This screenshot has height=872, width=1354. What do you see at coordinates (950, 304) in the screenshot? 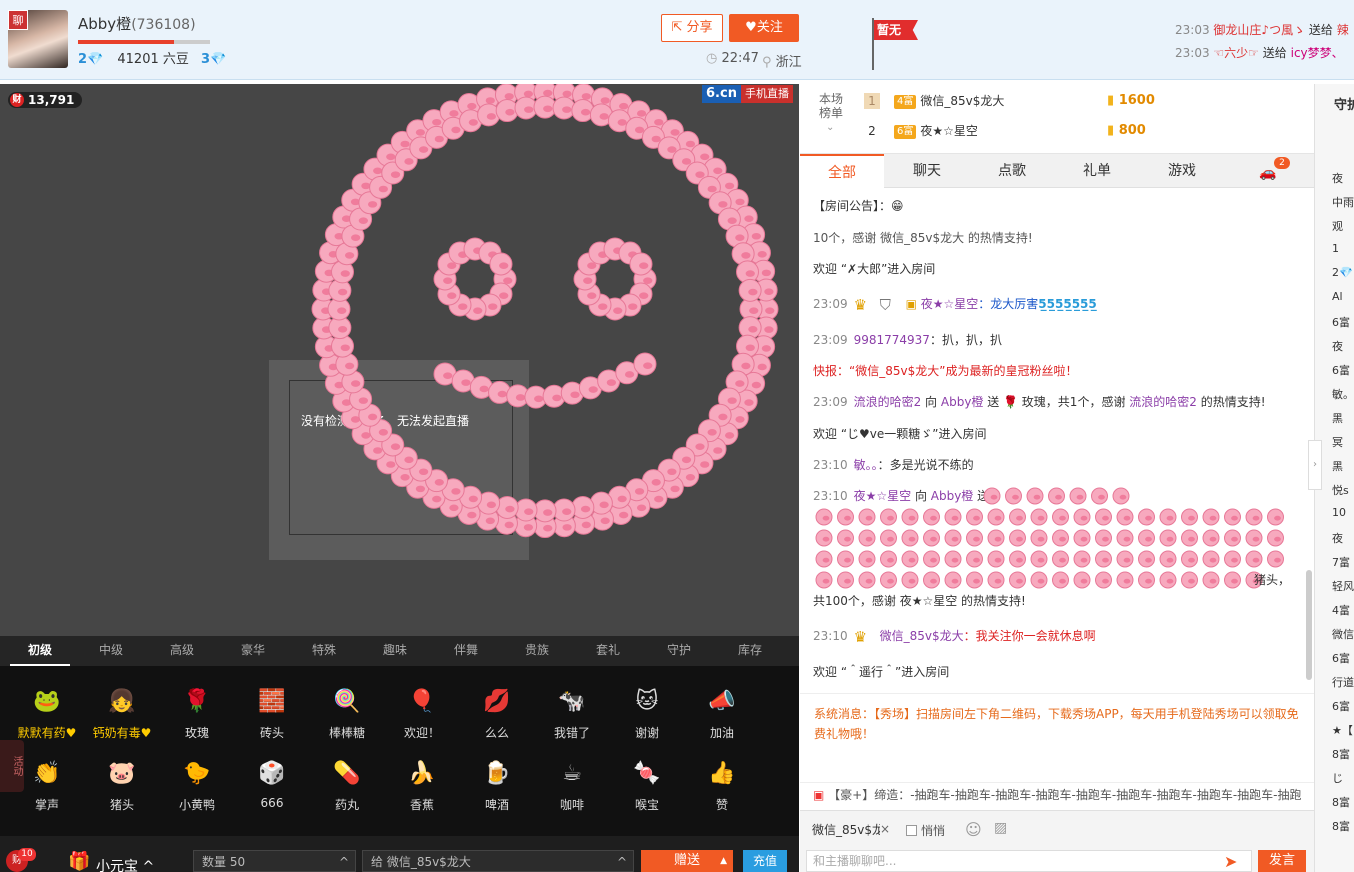
I see `msg-user: 夜★☆星空` at bounding box center [950, 304].